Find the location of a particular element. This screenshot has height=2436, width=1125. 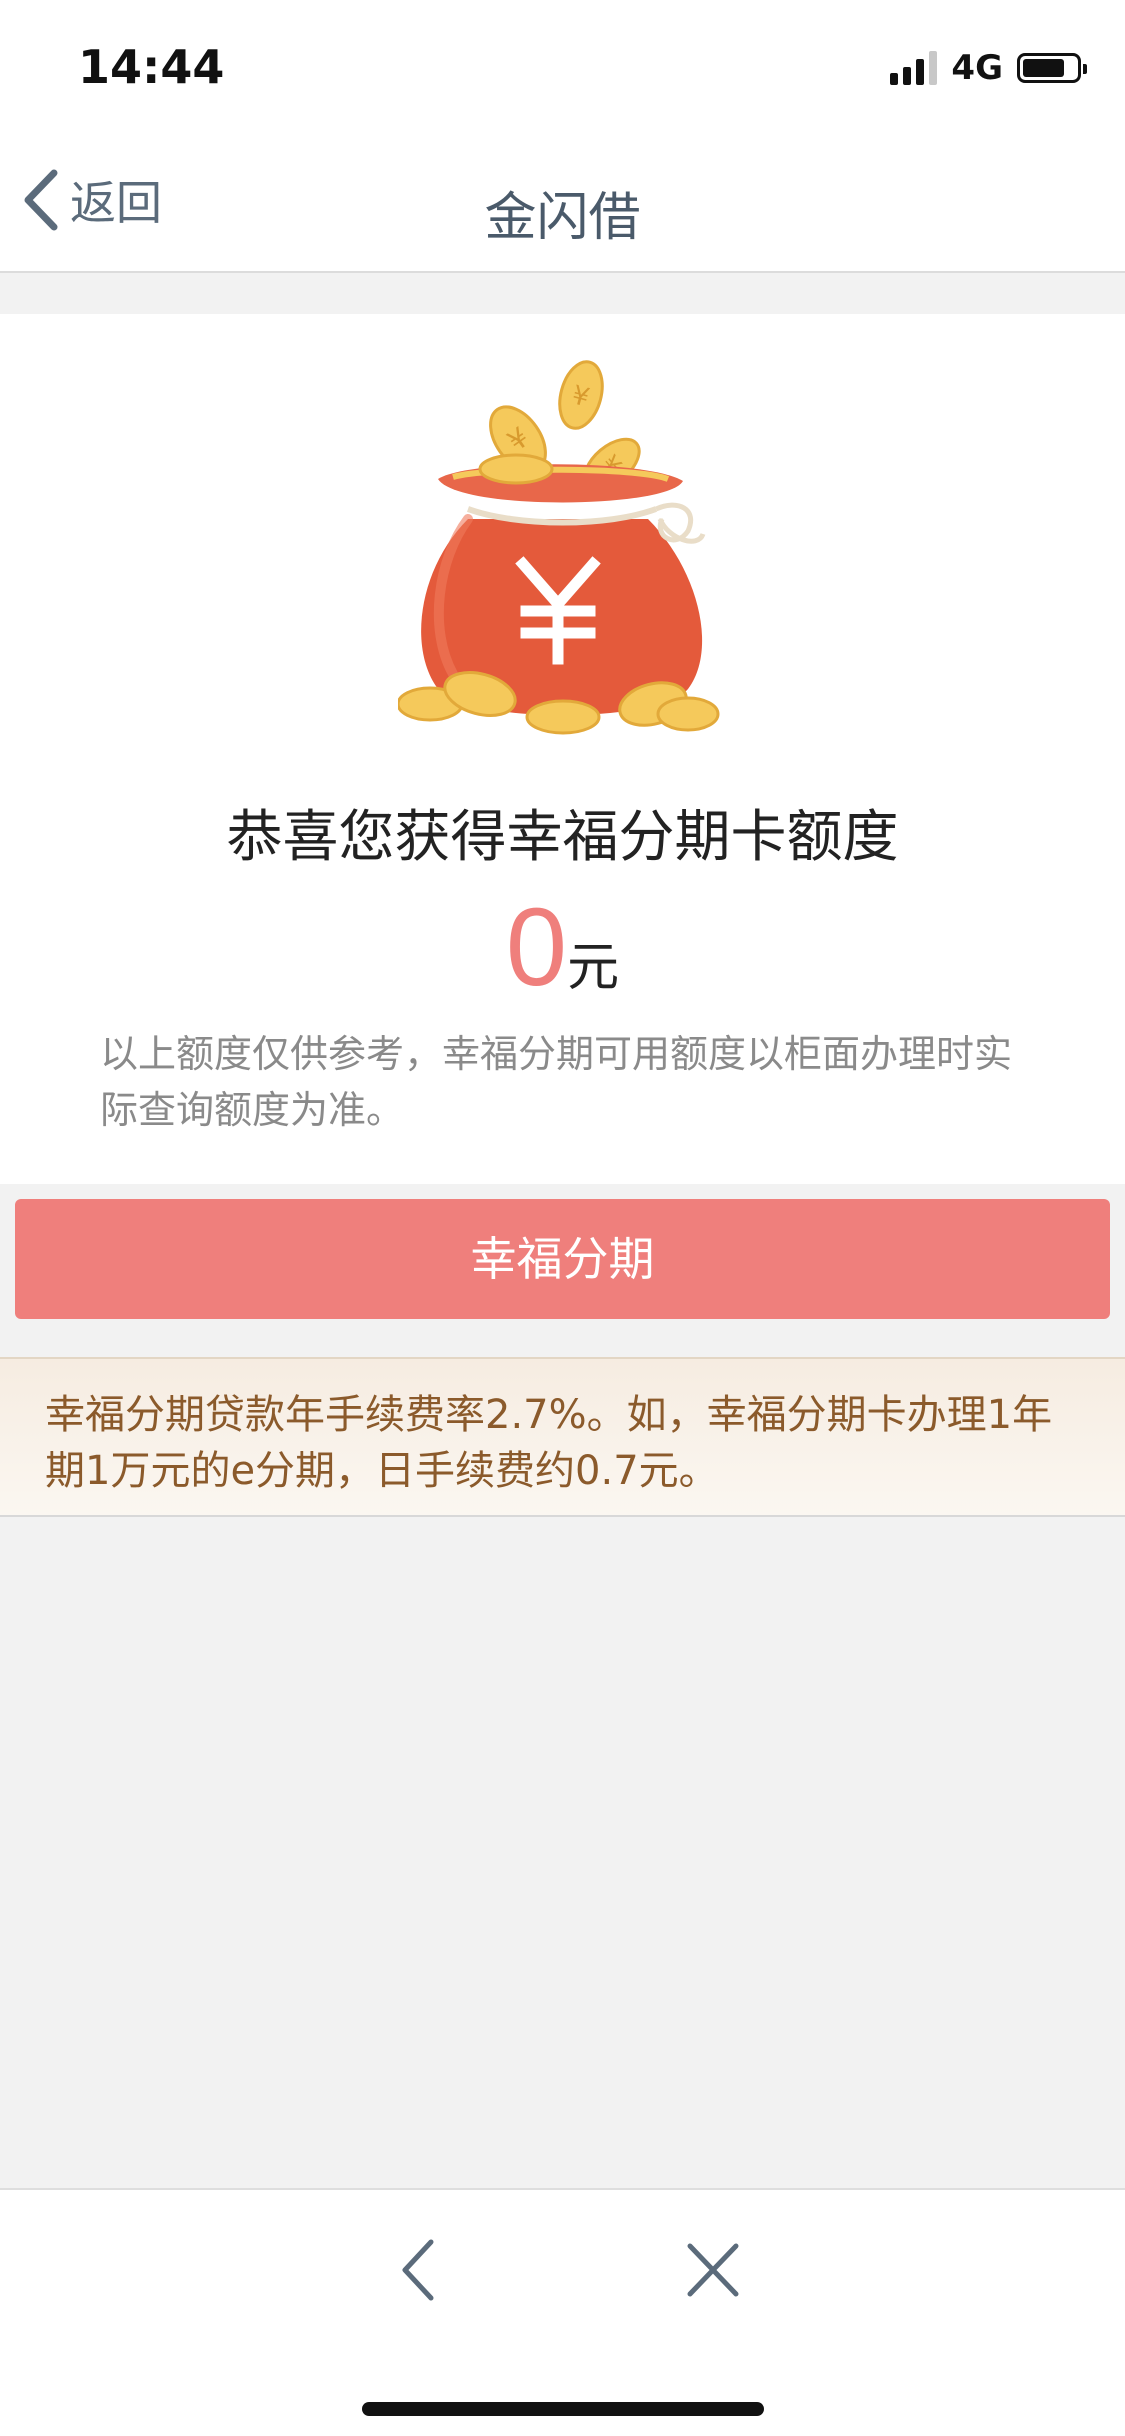

nav-bar: 返回 金闪借 is located at coordinates (562, 204).